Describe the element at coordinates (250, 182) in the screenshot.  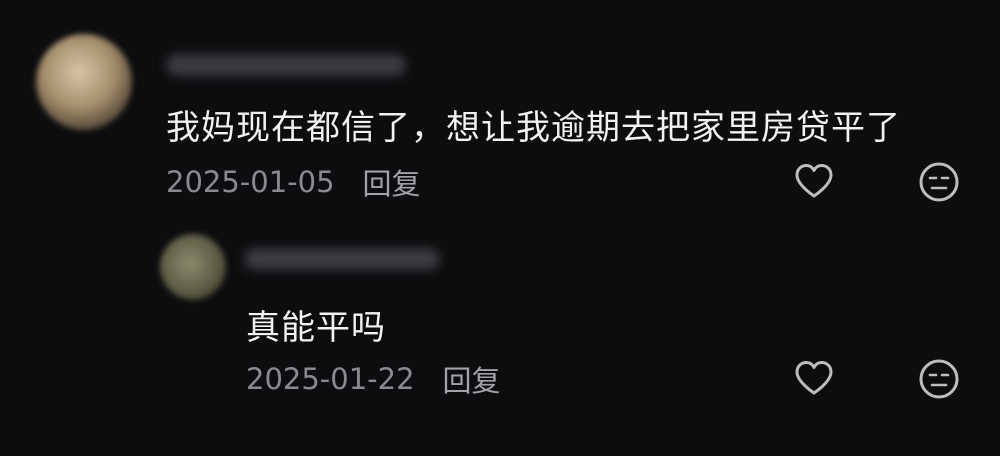
I see `comment-date: 2025-01-05` at that location.